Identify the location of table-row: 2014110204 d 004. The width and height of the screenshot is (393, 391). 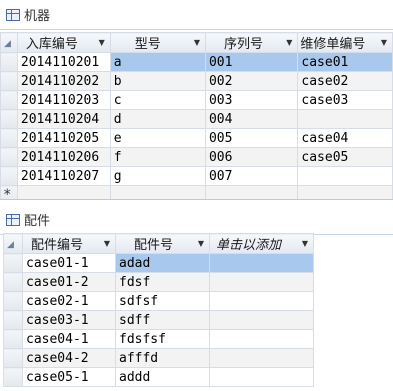
(196, 119).